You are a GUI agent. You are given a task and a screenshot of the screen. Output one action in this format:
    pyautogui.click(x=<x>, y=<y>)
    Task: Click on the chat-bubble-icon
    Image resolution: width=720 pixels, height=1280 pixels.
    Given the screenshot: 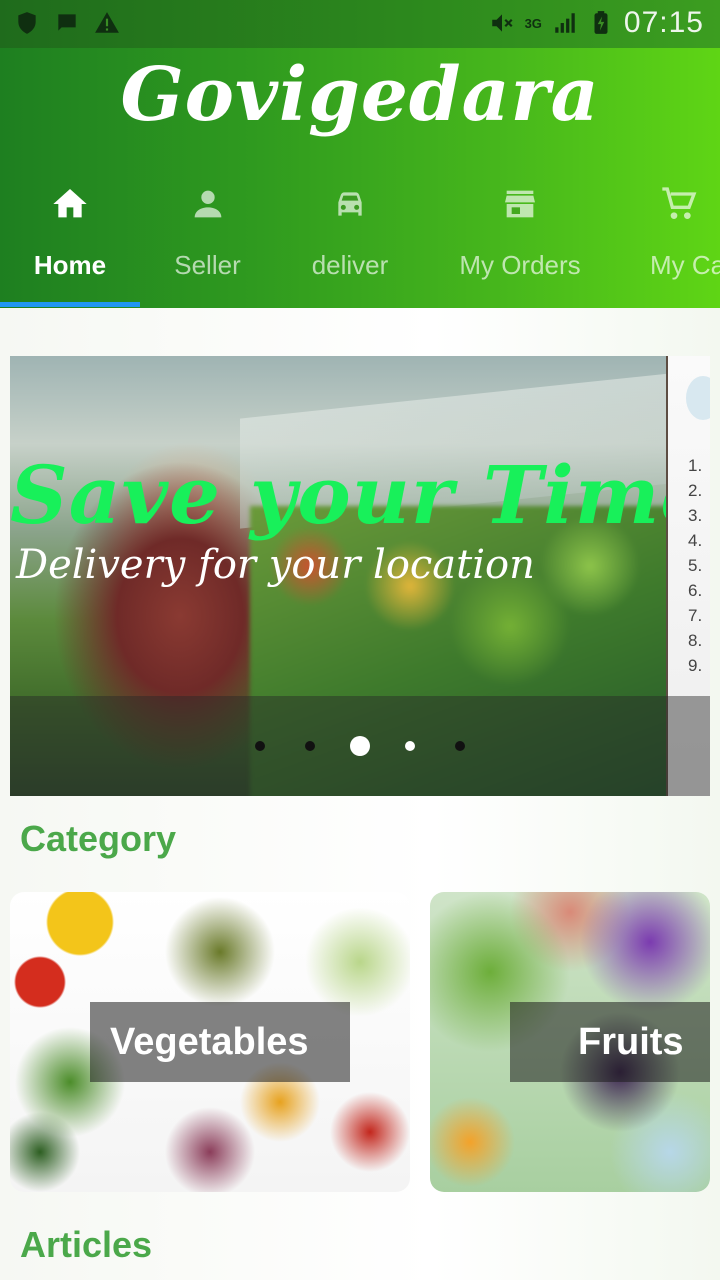 What is the action you would take?
    pyautogui.click(x=67, y=22)
    